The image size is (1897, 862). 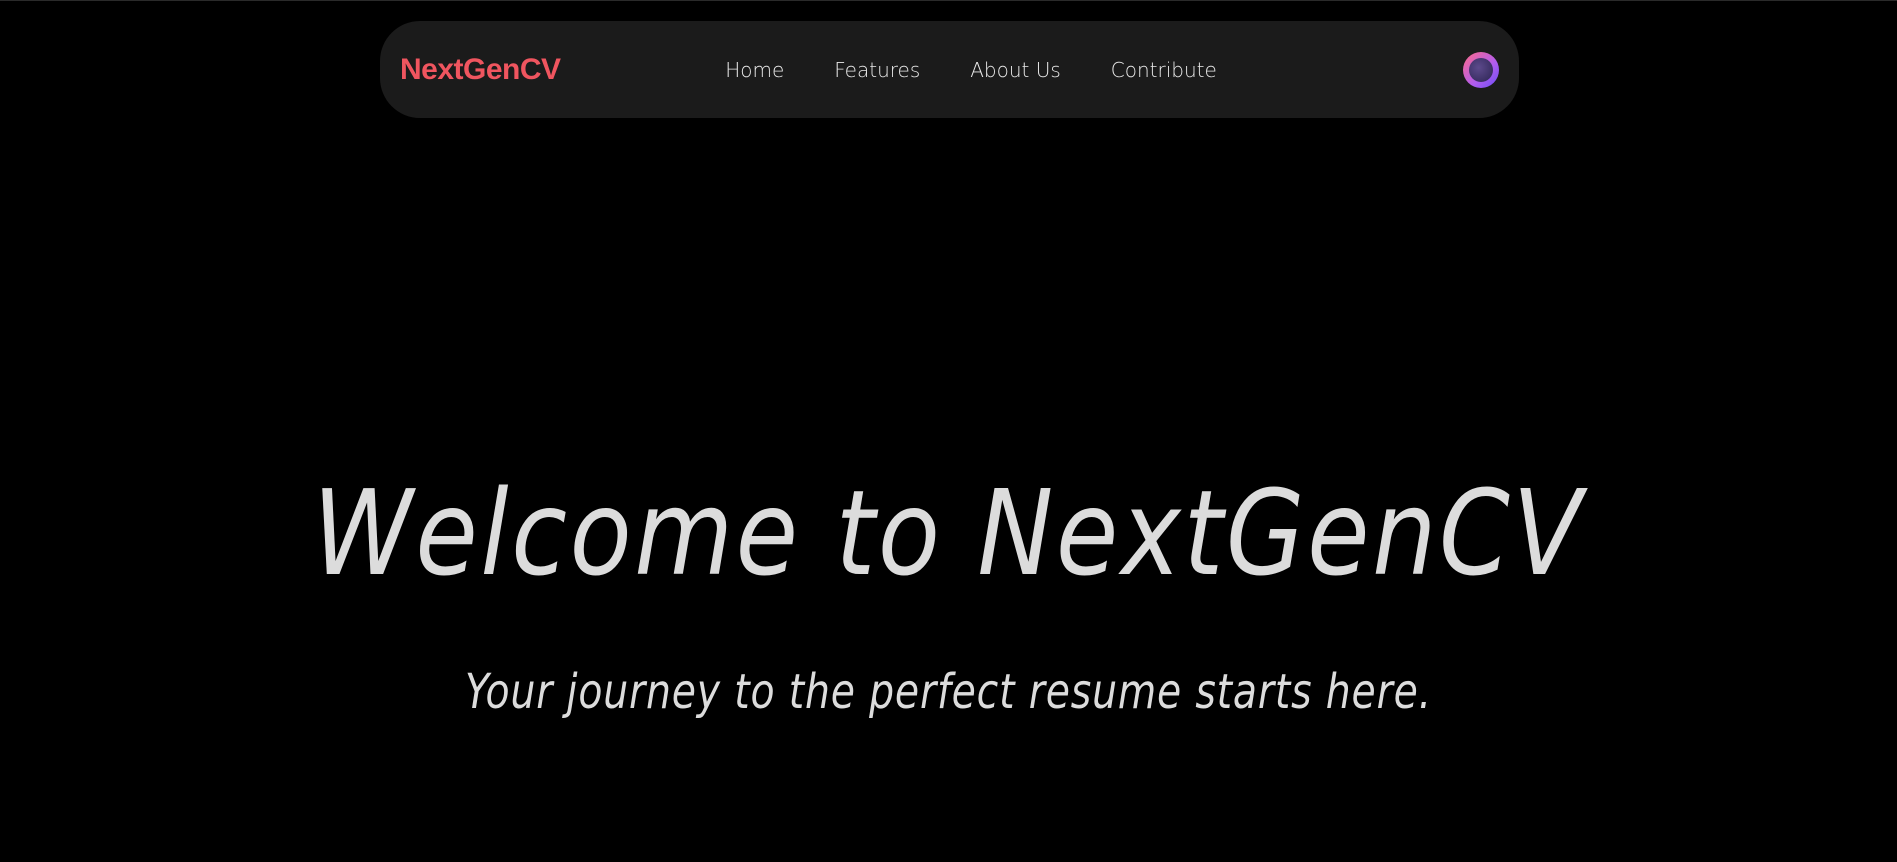 I want to click on nav-link-contribute: Contribute, so click(x=1164, y=70).